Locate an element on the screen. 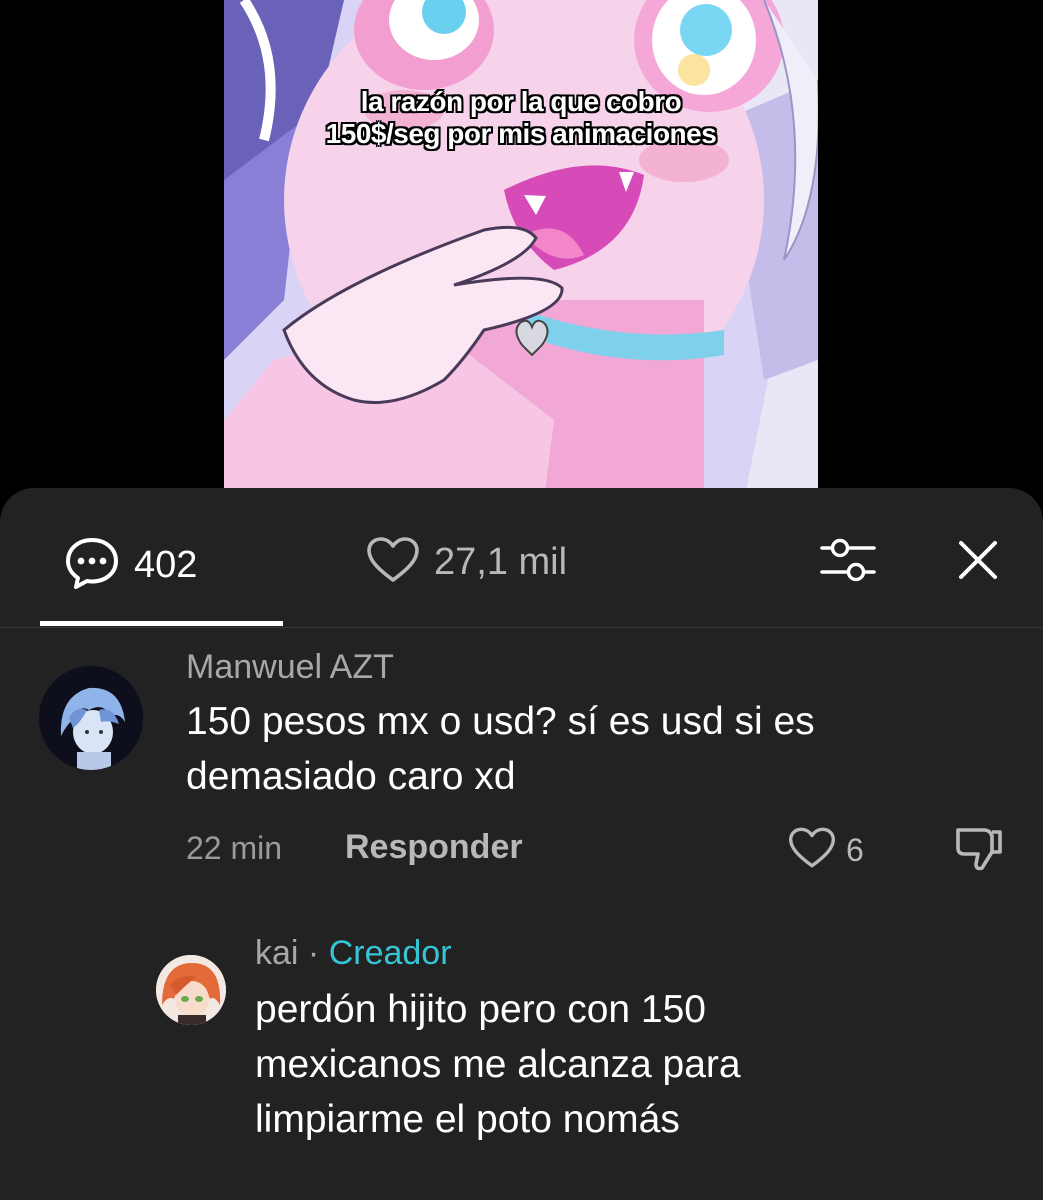 This screenshot has height=1200, width=1043. comment-like-button: 6 is located at coordinates (826, 850).